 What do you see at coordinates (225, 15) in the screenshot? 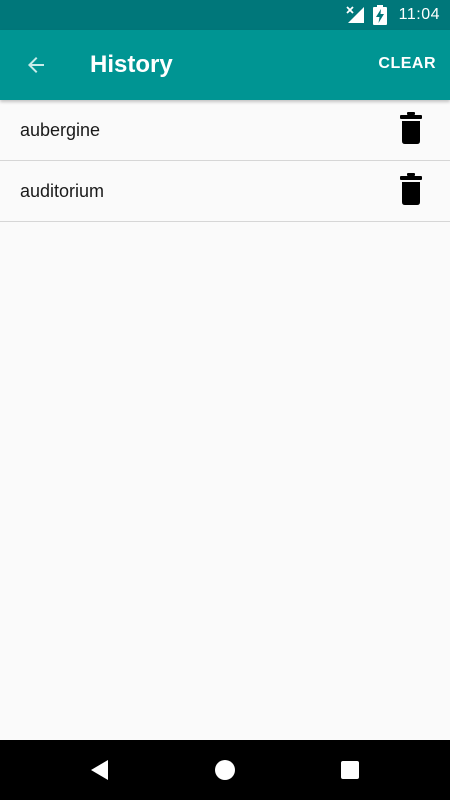
I see `status-bar: 11:04` at bounding box center [225, 15].